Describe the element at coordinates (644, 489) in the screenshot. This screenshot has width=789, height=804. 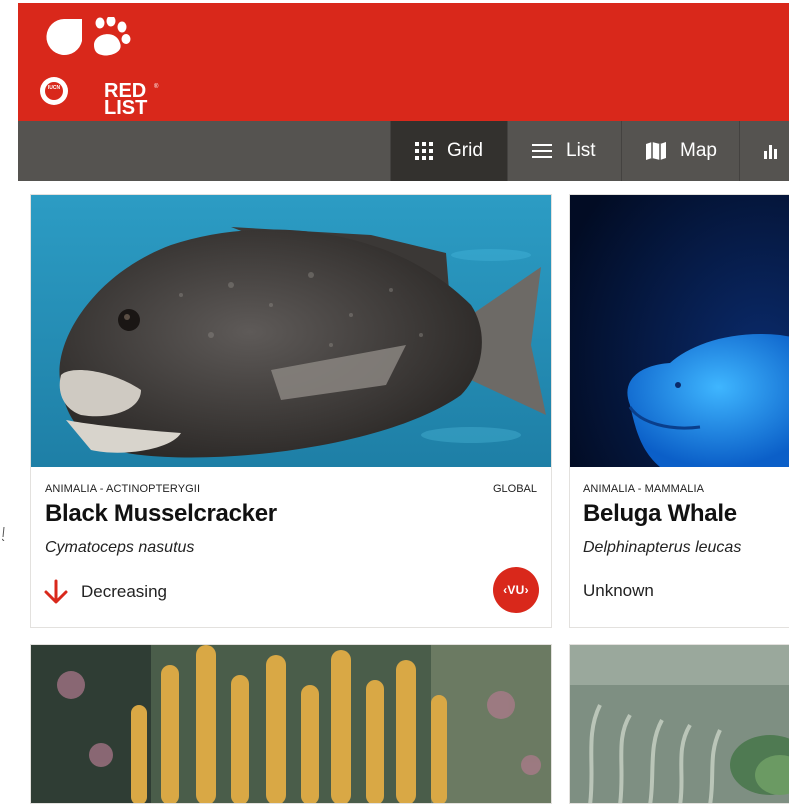
I see `taxonomy-label: ANIMALIA - MAMMALIA` at that location.